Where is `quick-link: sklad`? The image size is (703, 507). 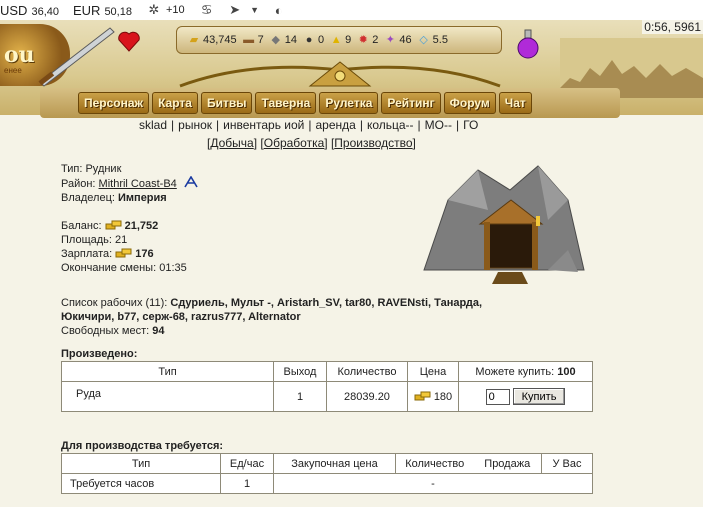
quick-link: sklad is located at coordinates (153, 125).